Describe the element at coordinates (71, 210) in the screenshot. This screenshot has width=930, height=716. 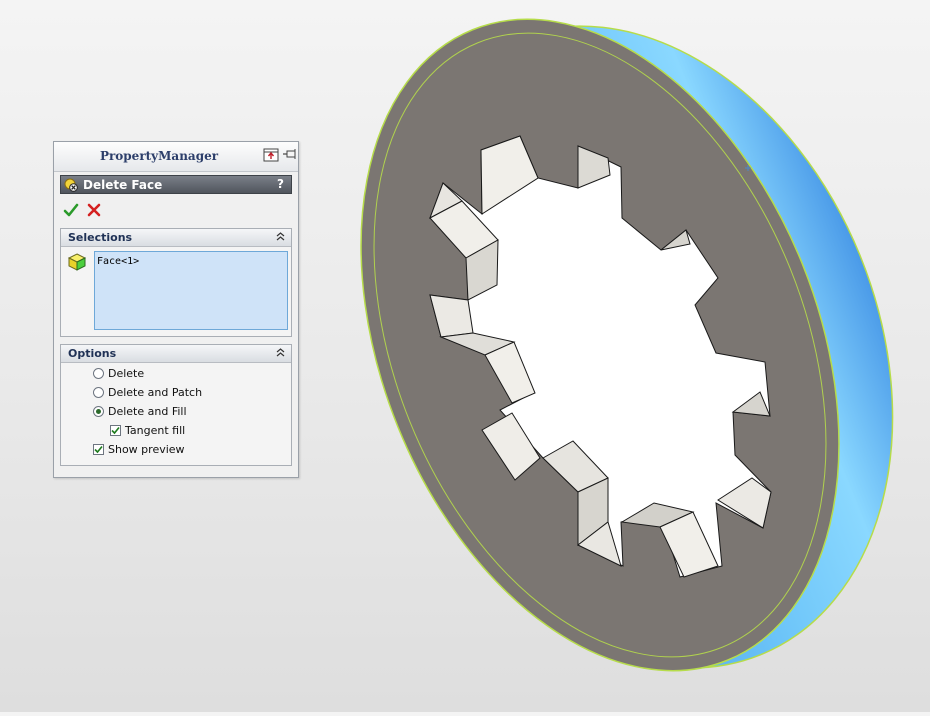
I see `ok-button` at that location.